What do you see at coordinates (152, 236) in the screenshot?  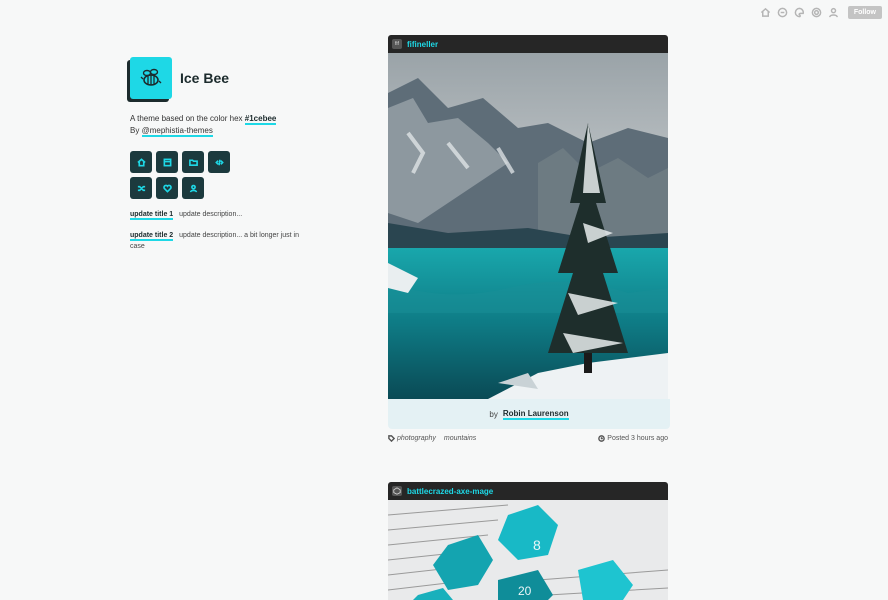 I see `update-title: update title 2` at bounding box center [152, 236].